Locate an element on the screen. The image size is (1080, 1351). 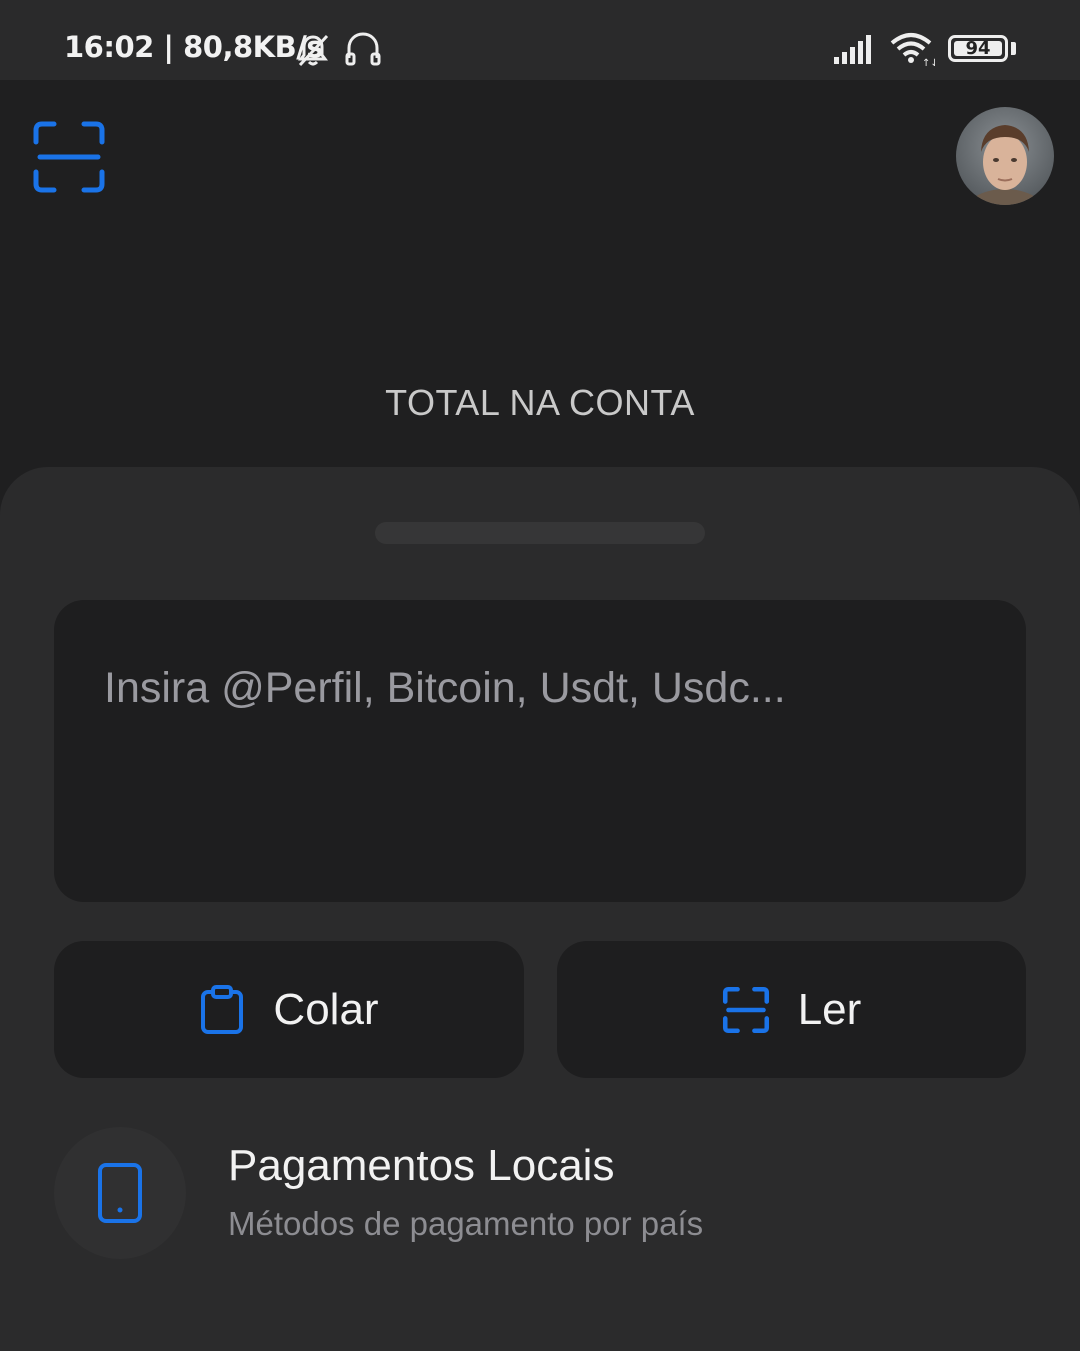
balance-peek is located at coordinates (540, 452).